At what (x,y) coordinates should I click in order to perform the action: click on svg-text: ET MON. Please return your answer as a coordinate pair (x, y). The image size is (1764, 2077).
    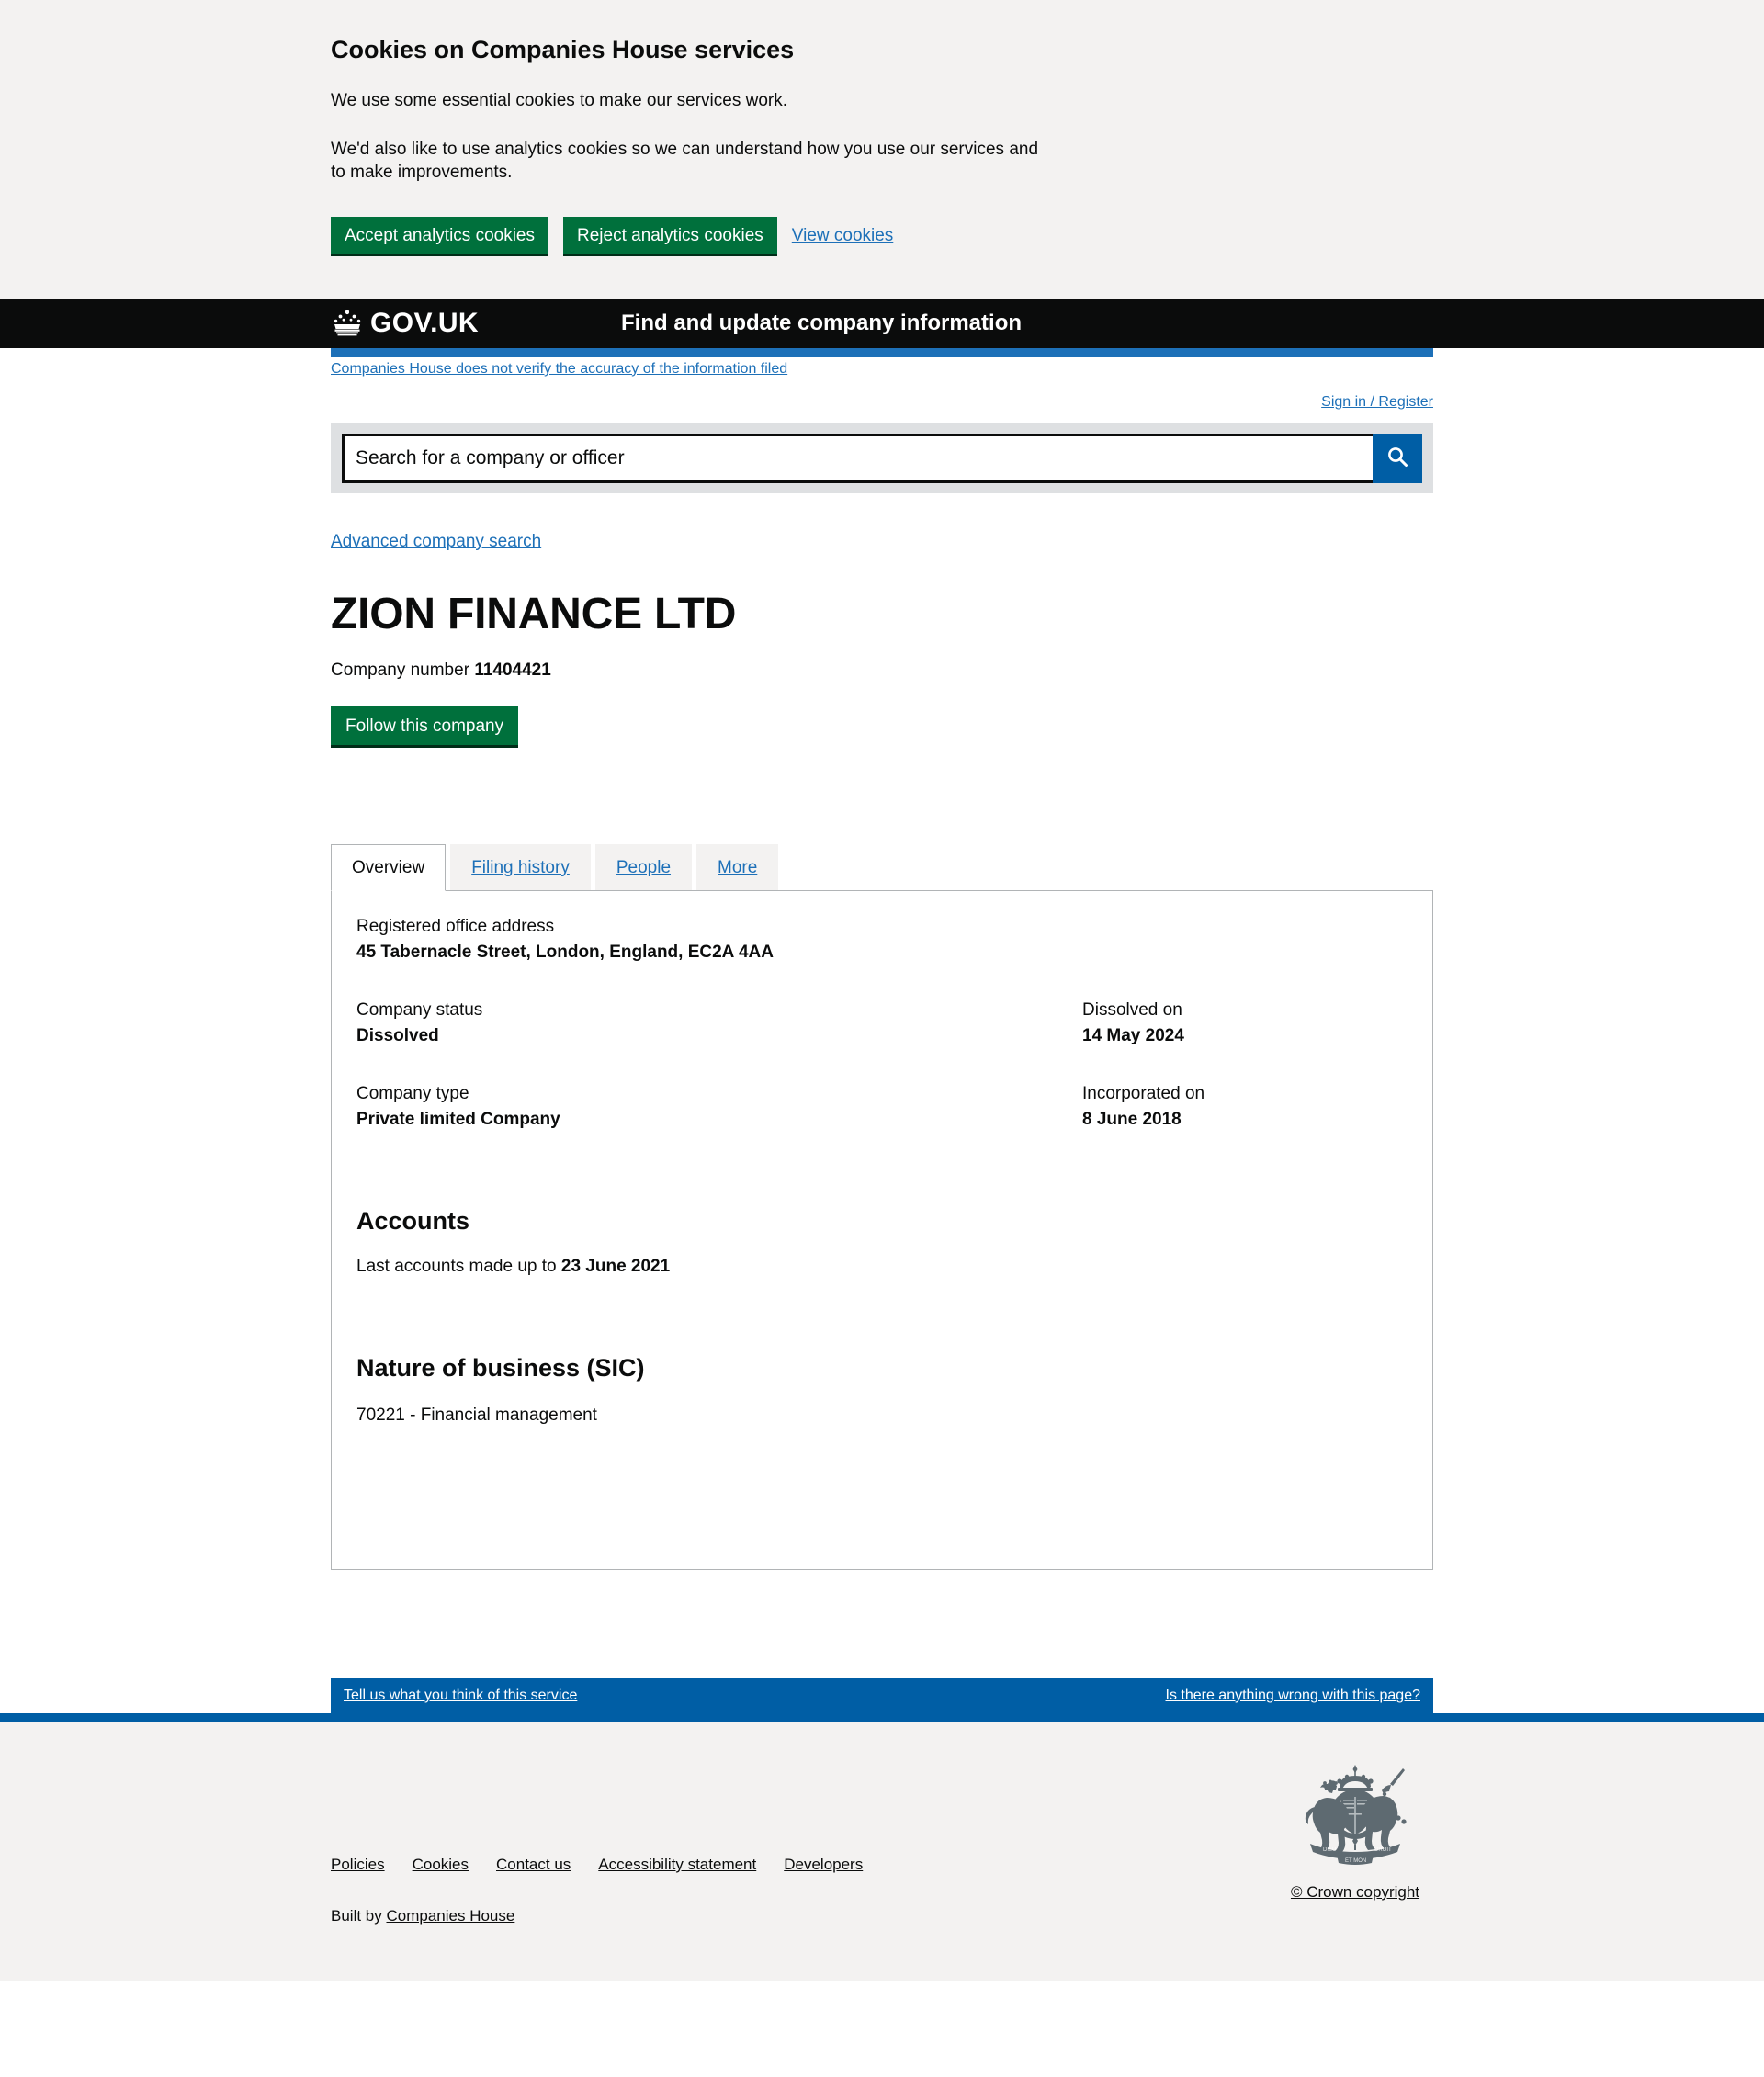
    Looking at the image, I should click on (1355, 1861).